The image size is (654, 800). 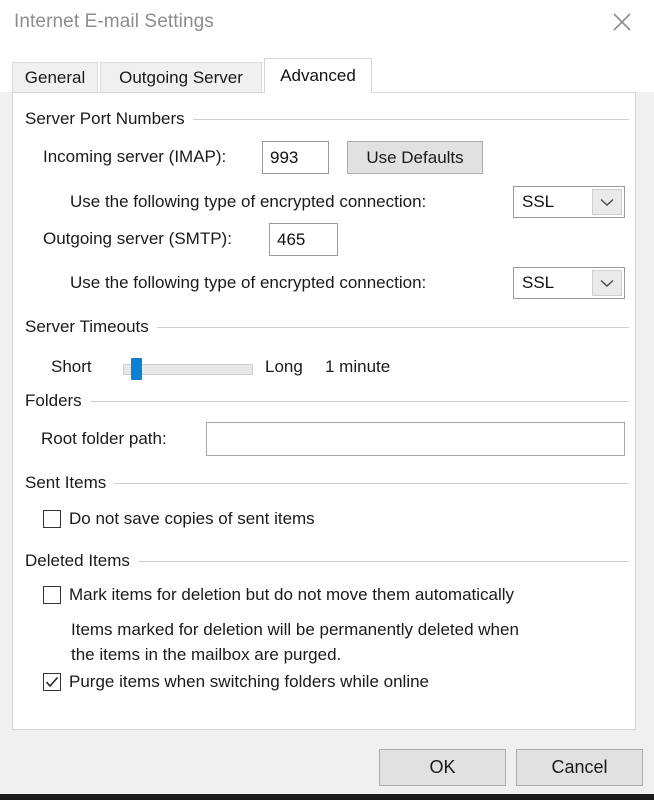 I want to click on page-title: Internet E-mail Settings, so click(x=114, y=21).